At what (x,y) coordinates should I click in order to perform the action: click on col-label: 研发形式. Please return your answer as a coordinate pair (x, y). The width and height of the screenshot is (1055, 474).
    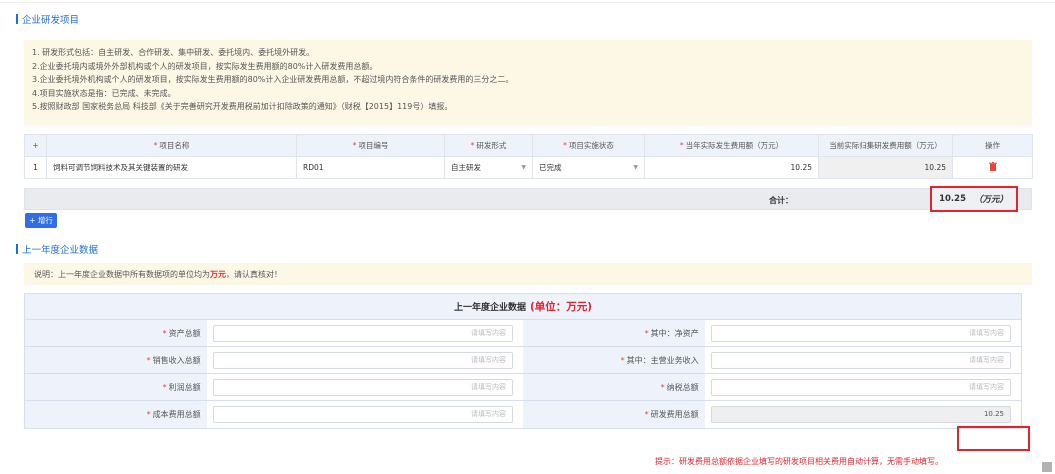
    Looking at the image, I should click on (491, 145).